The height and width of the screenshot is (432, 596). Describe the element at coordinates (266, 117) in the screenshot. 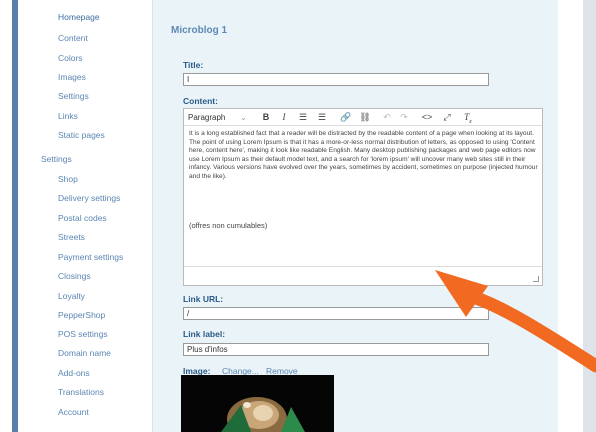

I see `bold-icon: B` at that location.